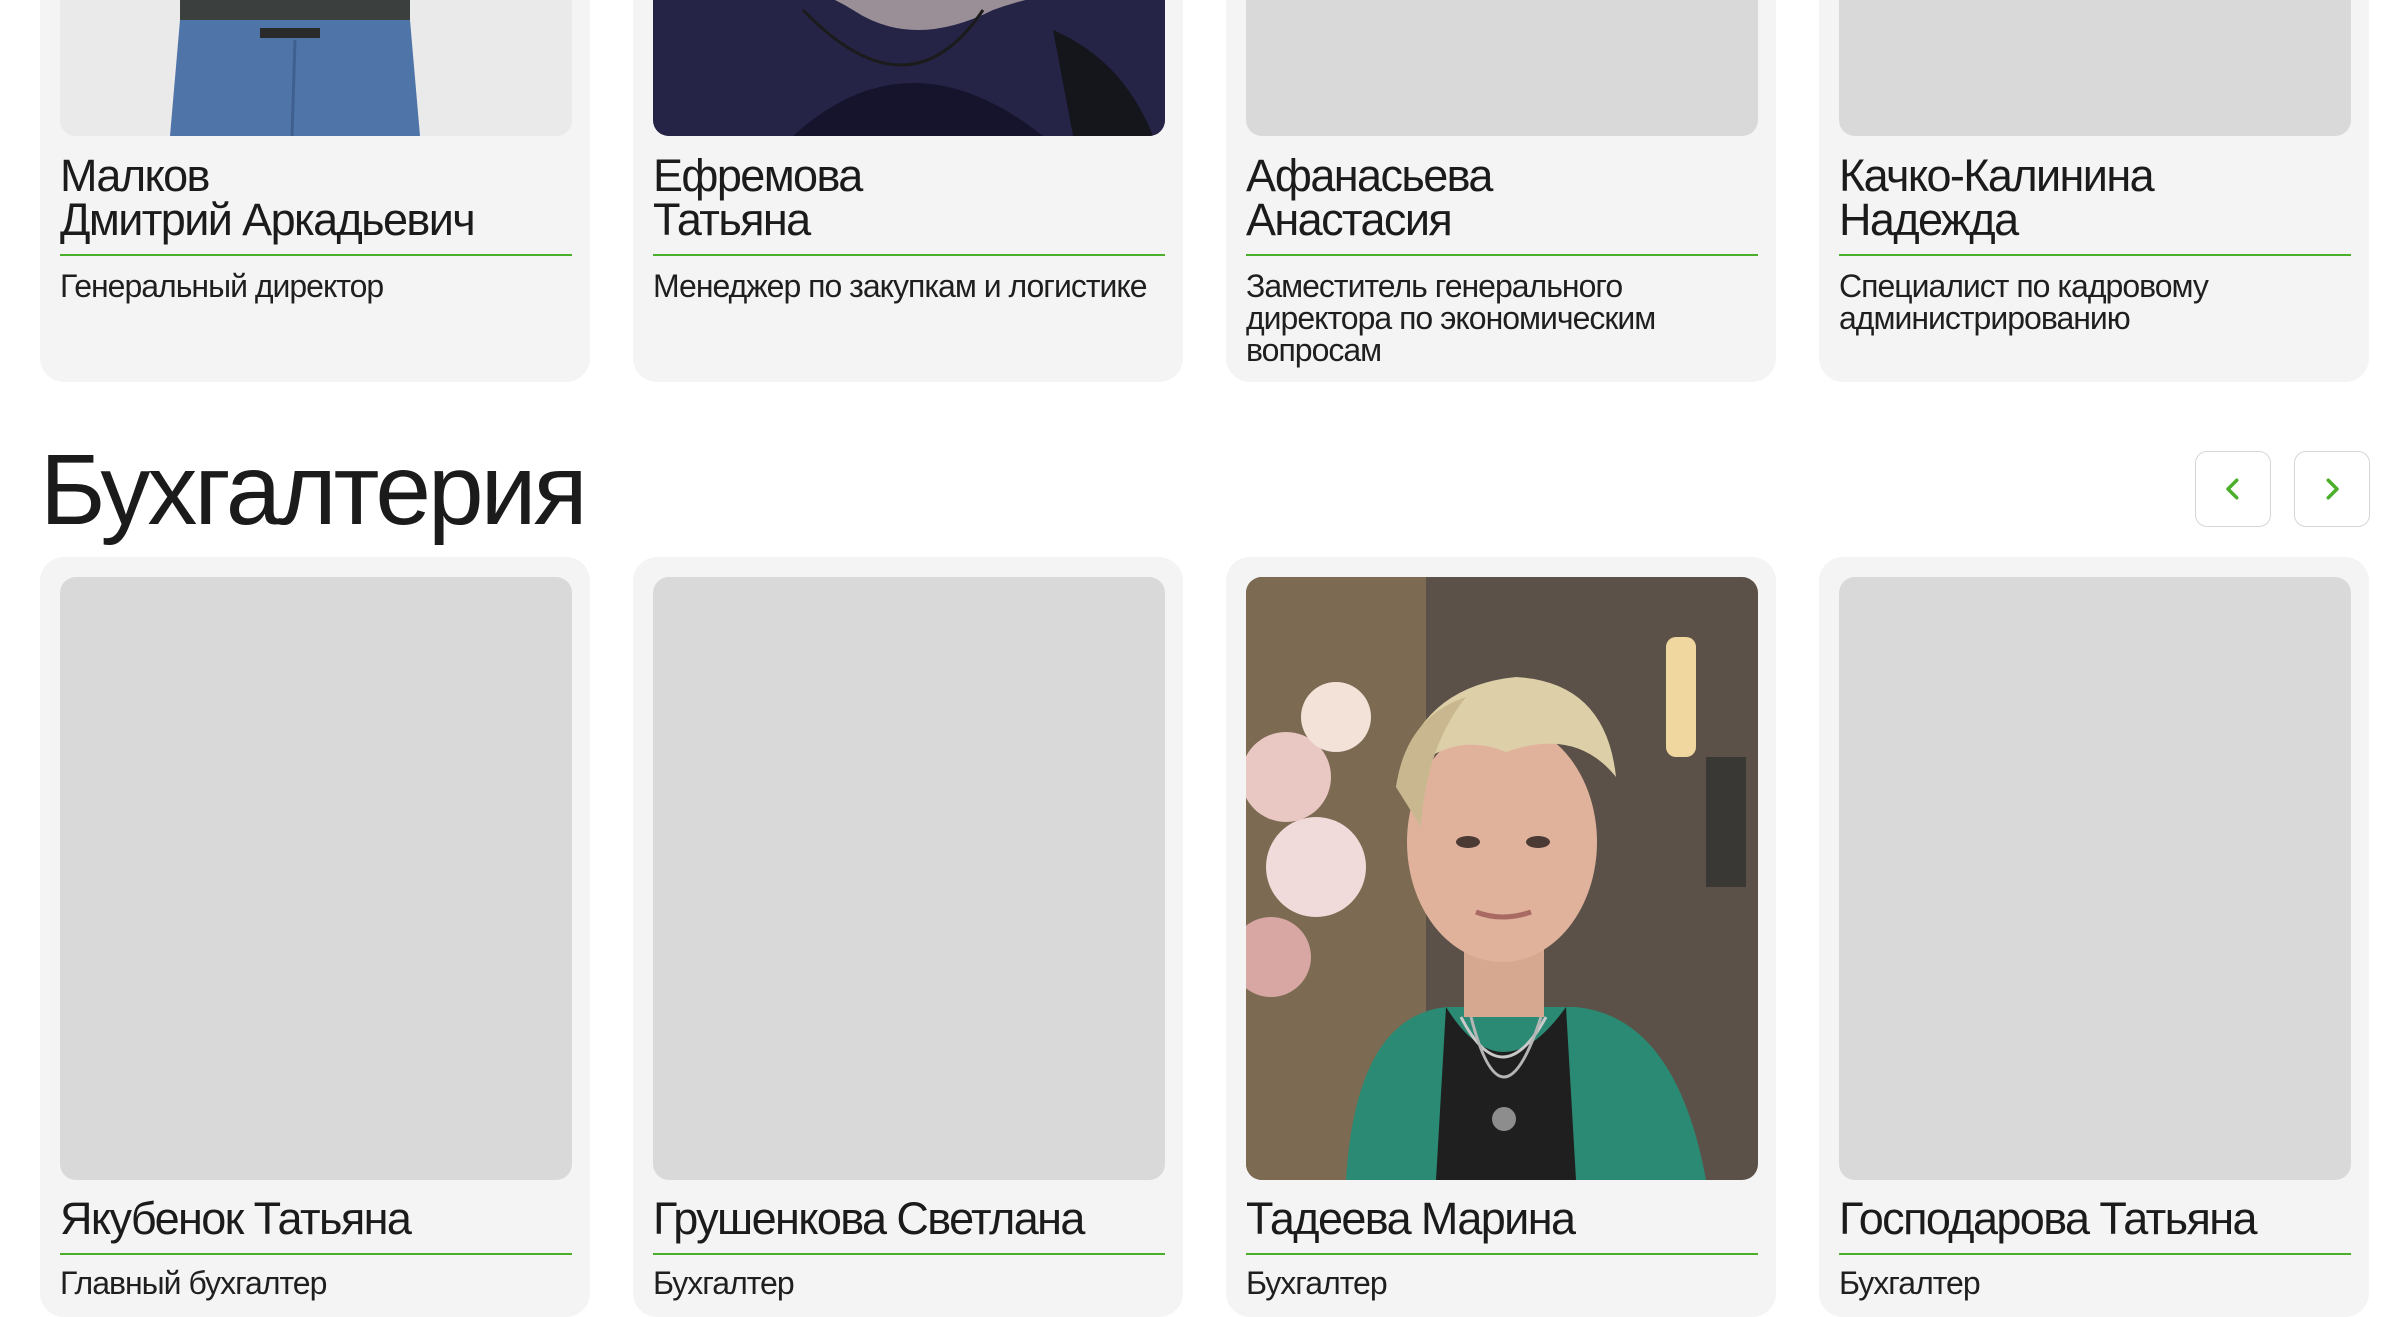  I want to click on carousel-next-button, so click(2332, 489).